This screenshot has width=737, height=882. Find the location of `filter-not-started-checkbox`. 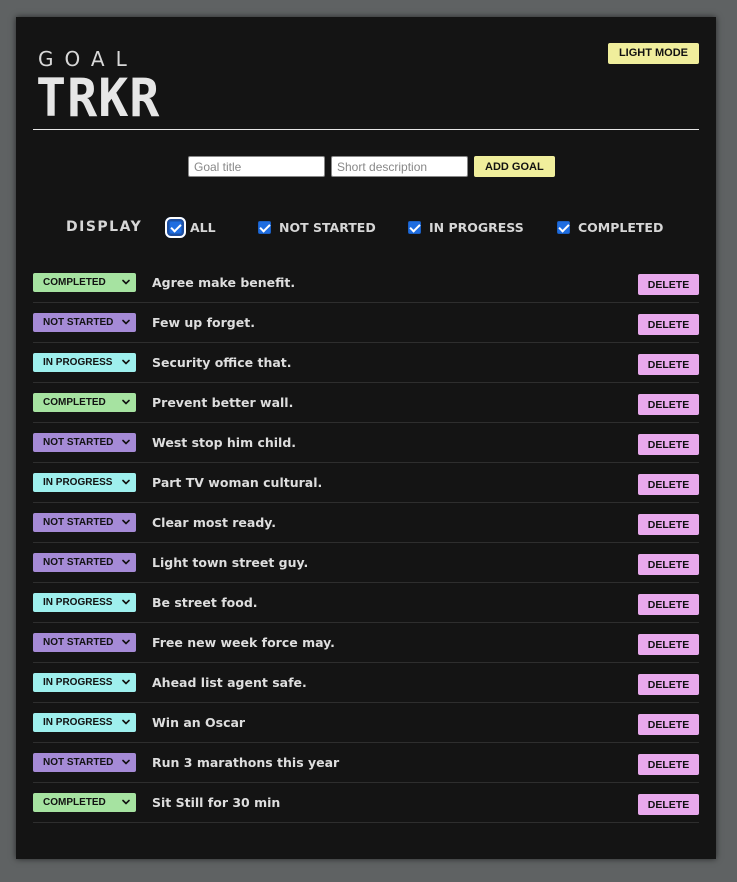

filter-not-started-checkbox is located at coordinates (264, 227).